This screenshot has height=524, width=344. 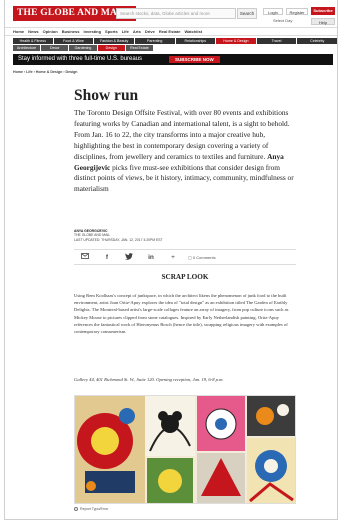 I want to click on subsection-tab-real-estate: Real Estate, so click(x=139, y=48).